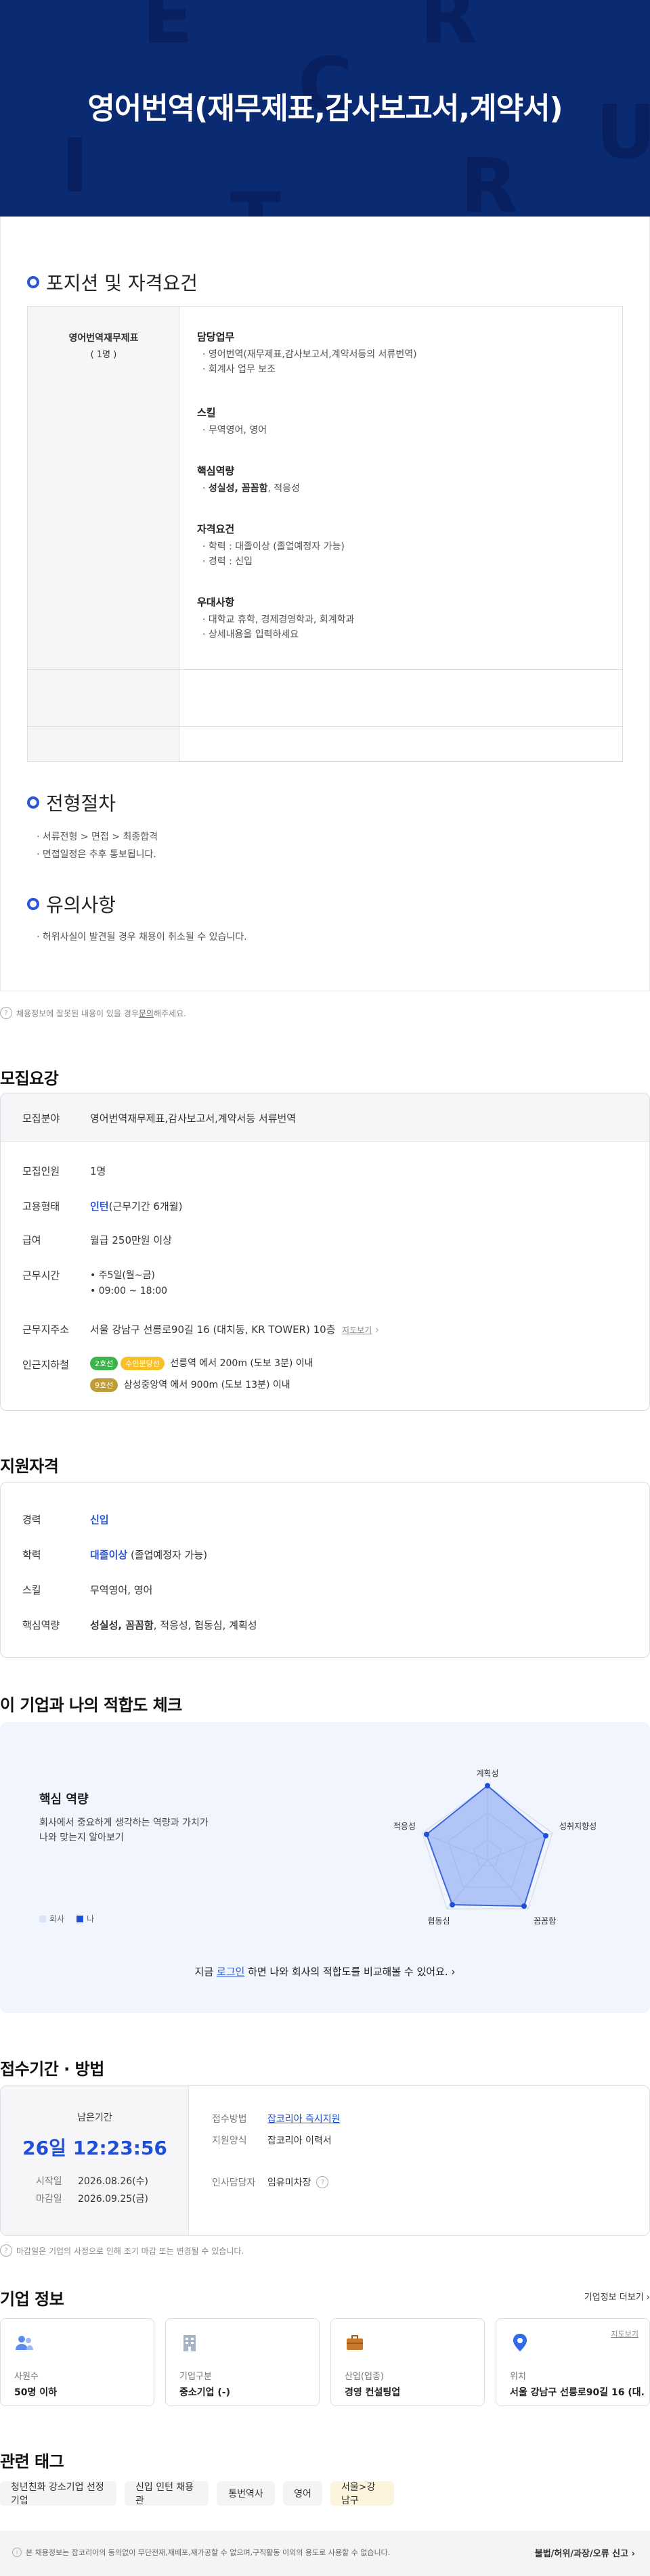  Describe the element at coordinates (104, 1385) in the screenshot. I see `subway-line-badge: 9호선` at that location.